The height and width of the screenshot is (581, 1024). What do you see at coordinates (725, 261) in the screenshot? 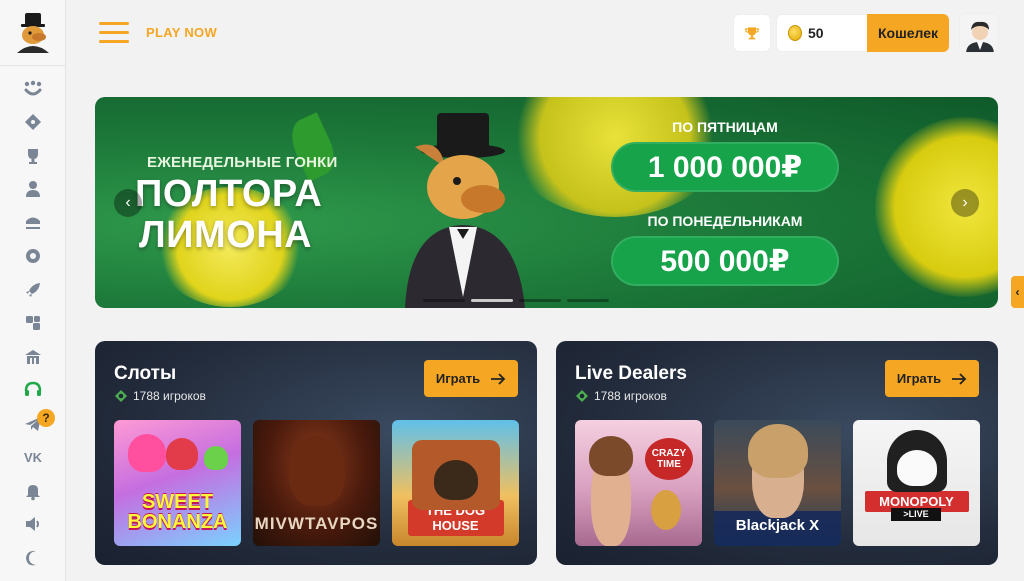
I see `prize-monday-value: 500 000₽` at bounding box center [725, 261].